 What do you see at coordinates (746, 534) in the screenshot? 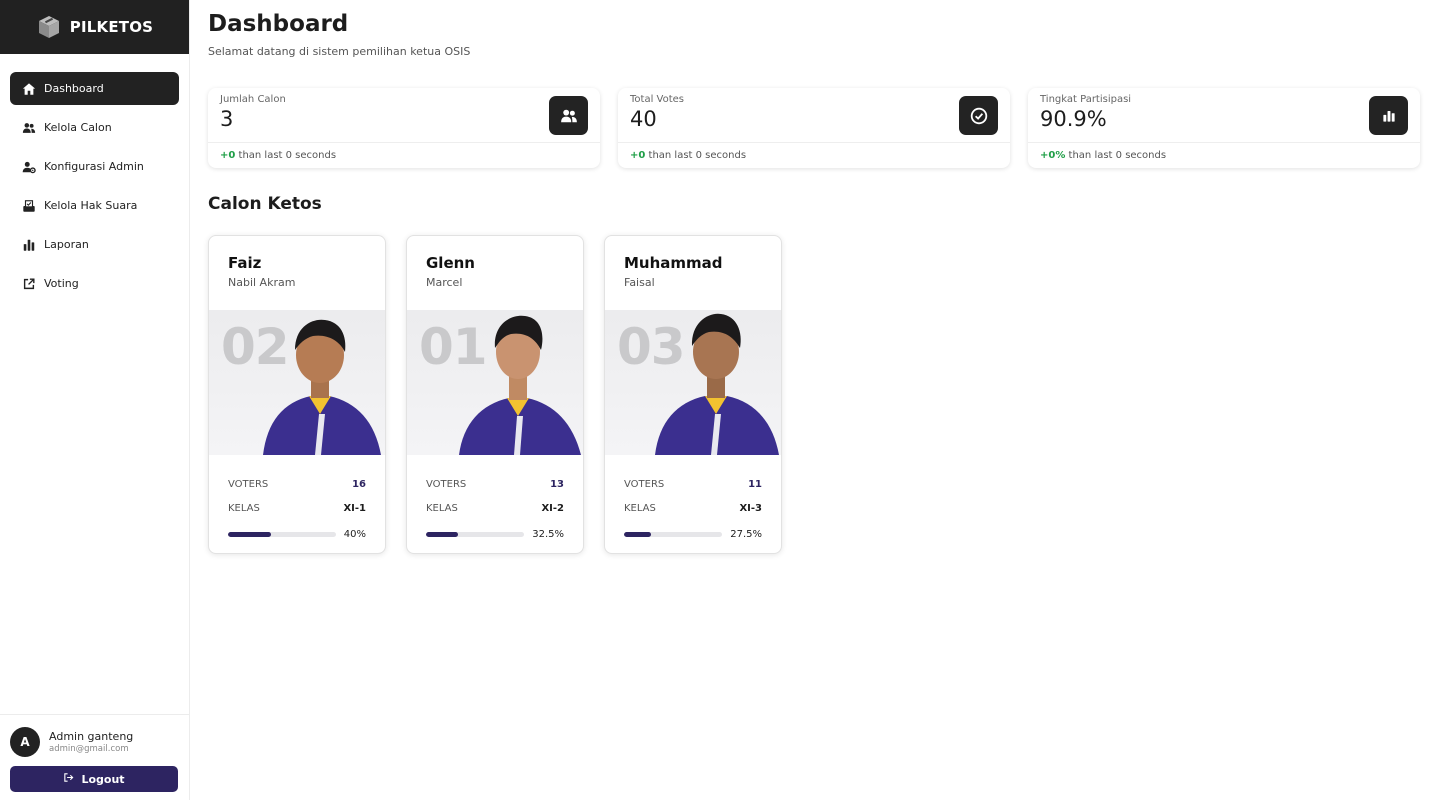
I see `progress-percent: 27.5%` at bounding box center [746, 534].